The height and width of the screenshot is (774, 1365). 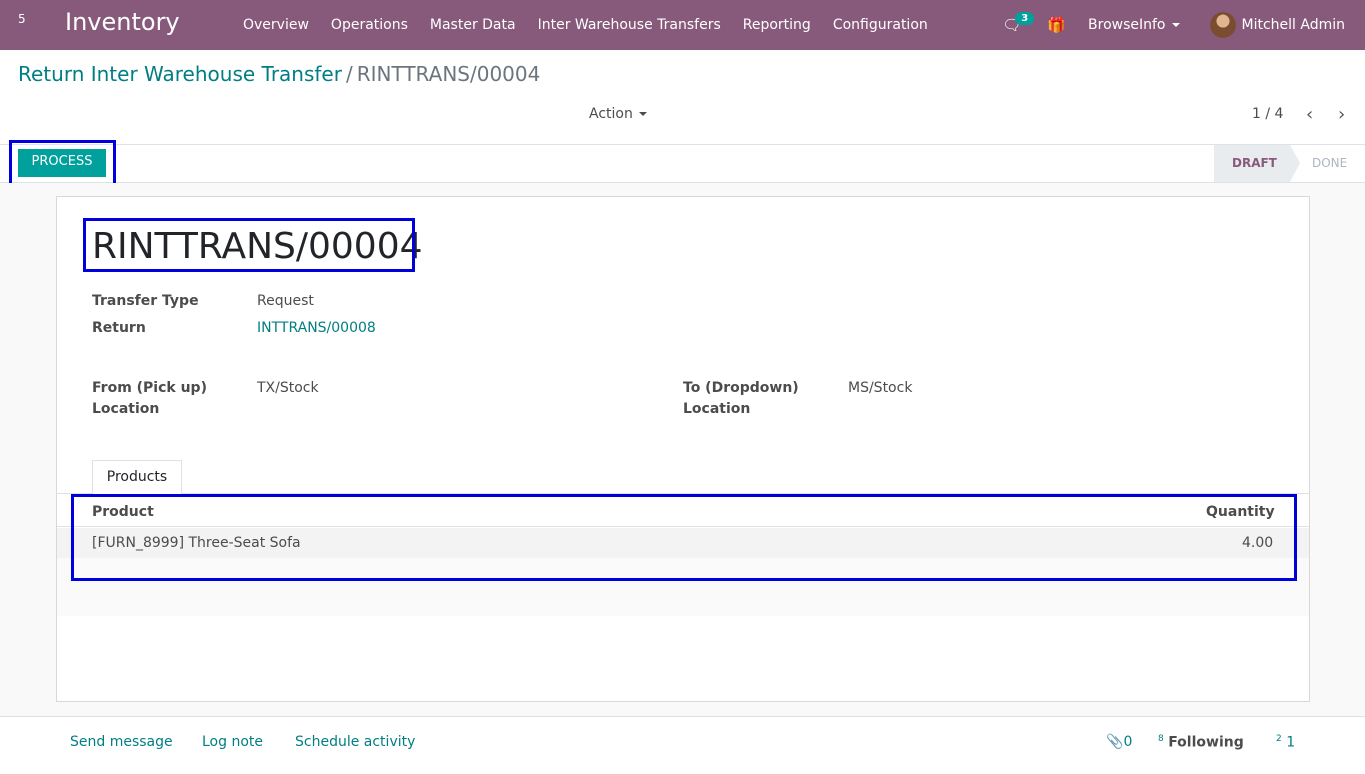 I want to click on to-location-value: MS/Stock, so click(x=880, y=388).